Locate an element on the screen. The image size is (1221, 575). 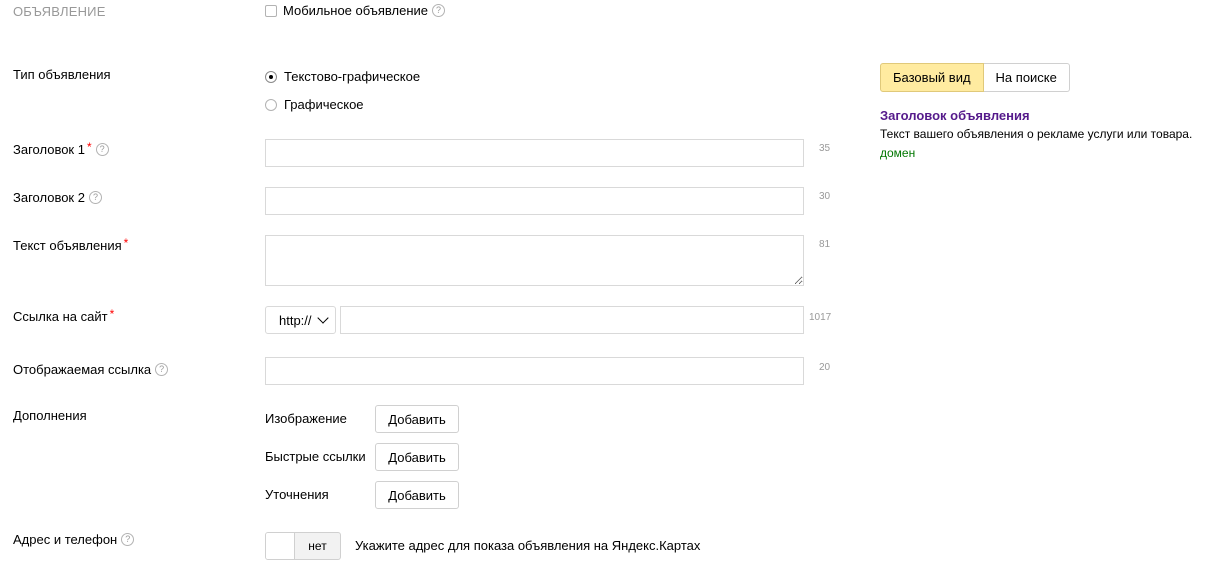
extras-label: Дополнения is located at coordinates (50, 415).